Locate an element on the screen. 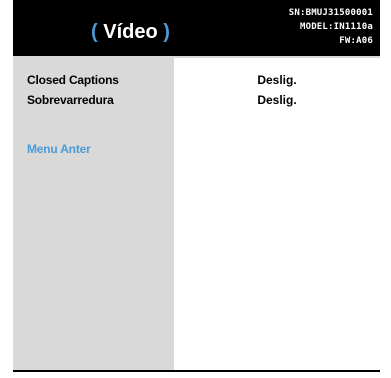 The width and height of the screenshot is (391, 378). menu-item-closed-captions: Closed Captions is located at coordinates (73, 80).